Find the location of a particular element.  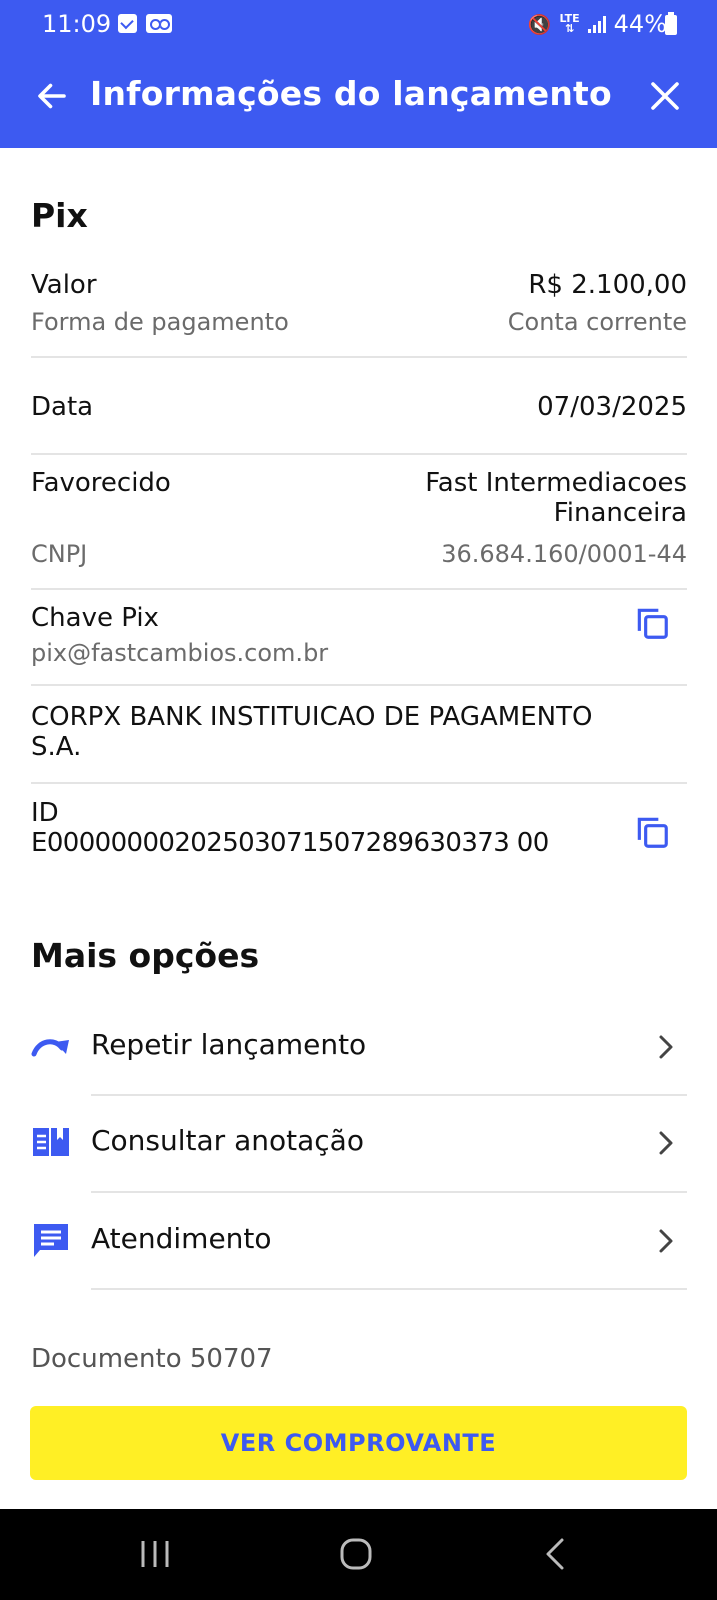

checkbox-notification-icon is located at coordinates (127, 23).